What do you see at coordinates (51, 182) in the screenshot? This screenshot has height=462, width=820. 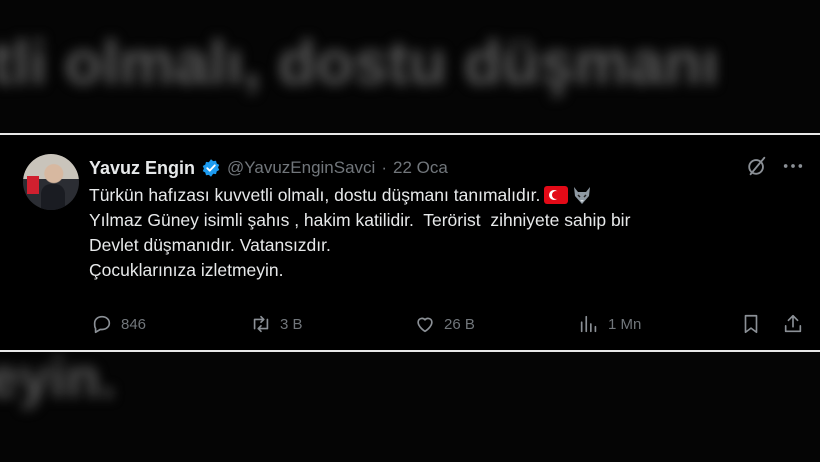 I see `avatar` at bounding box center [51, 182].